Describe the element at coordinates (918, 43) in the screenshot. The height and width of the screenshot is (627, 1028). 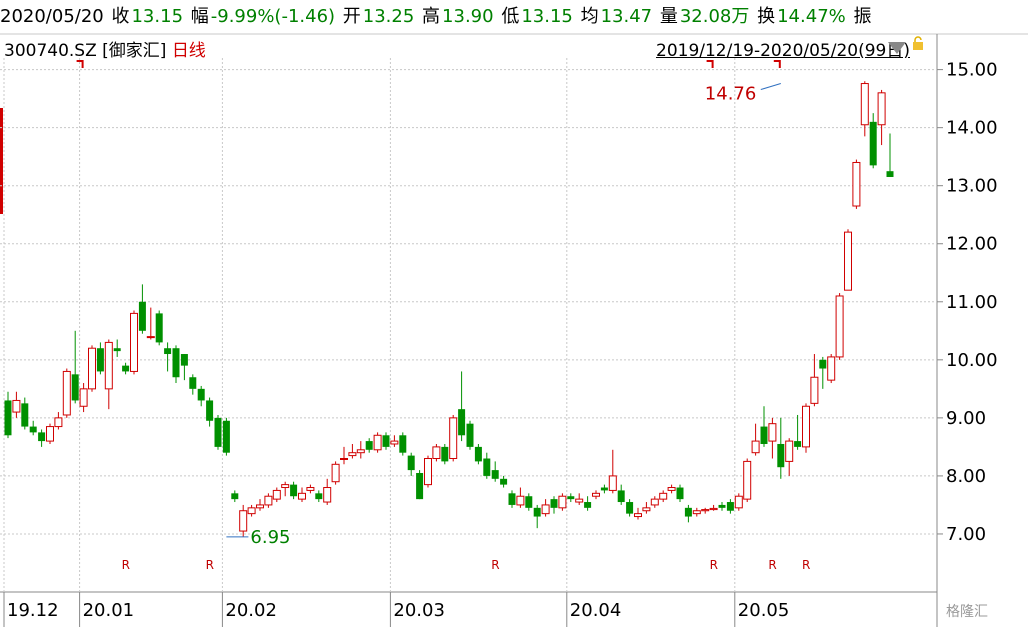
I see `lock-icon` at that location.